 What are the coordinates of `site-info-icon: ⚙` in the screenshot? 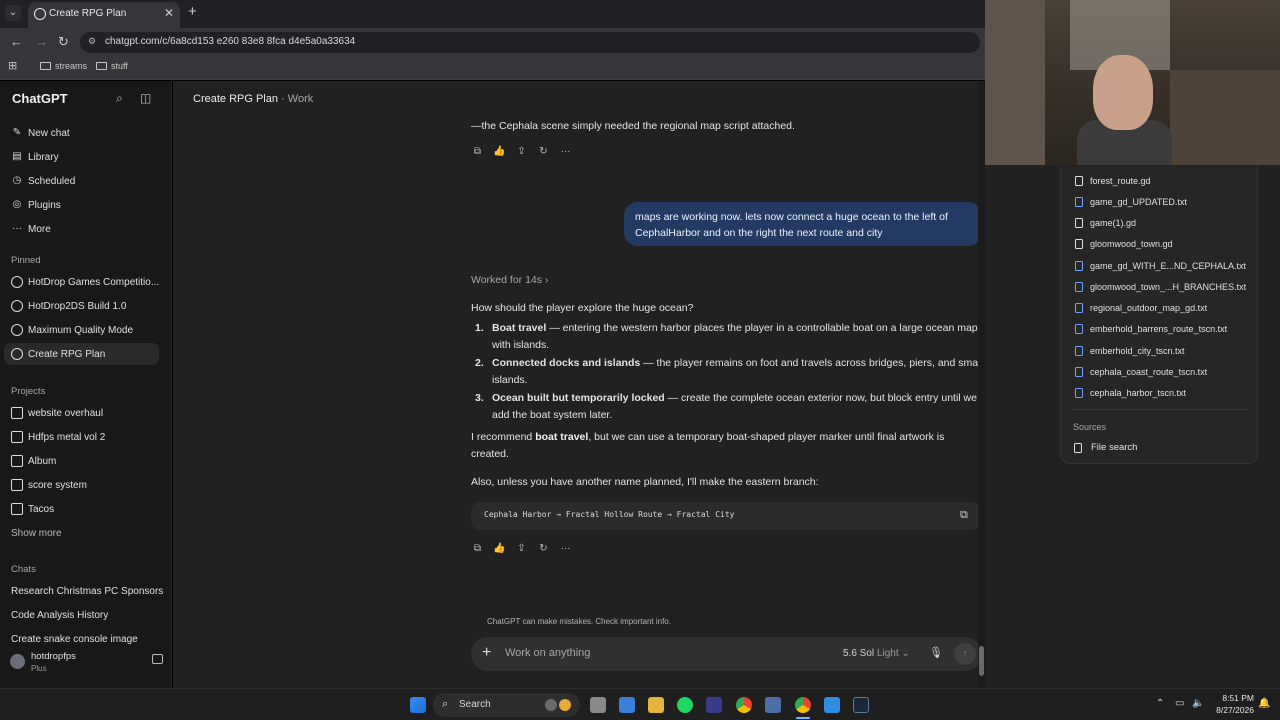 It's located at (94, 42).